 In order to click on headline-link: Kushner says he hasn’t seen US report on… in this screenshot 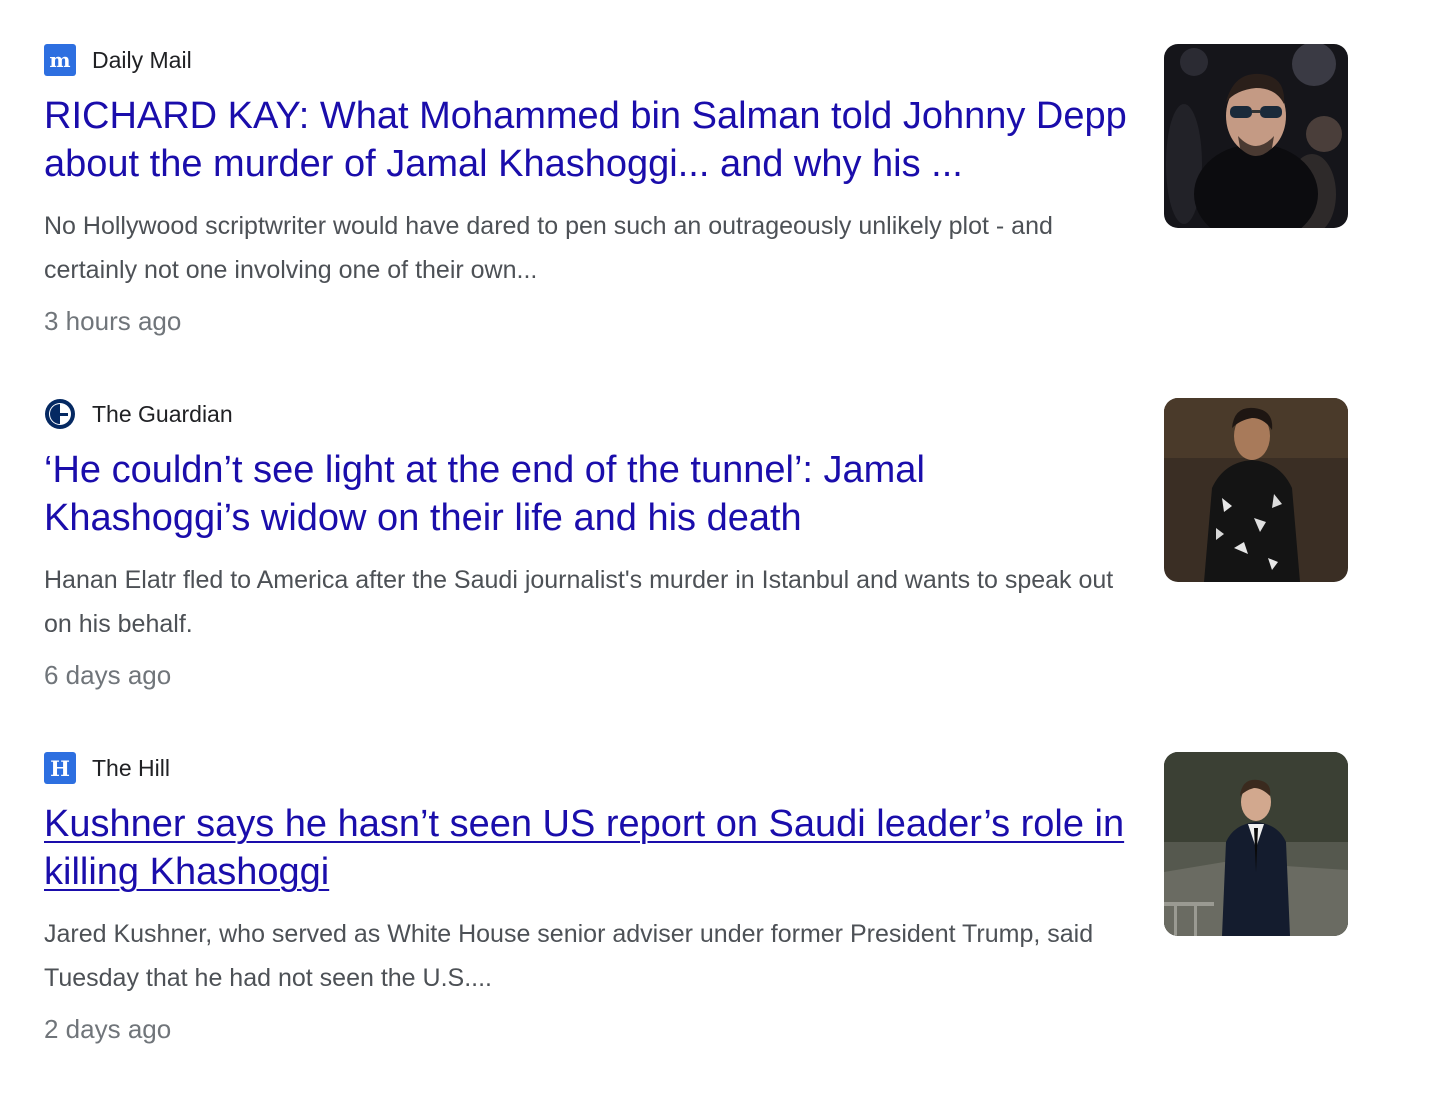, I will do `click(589, 848)`.